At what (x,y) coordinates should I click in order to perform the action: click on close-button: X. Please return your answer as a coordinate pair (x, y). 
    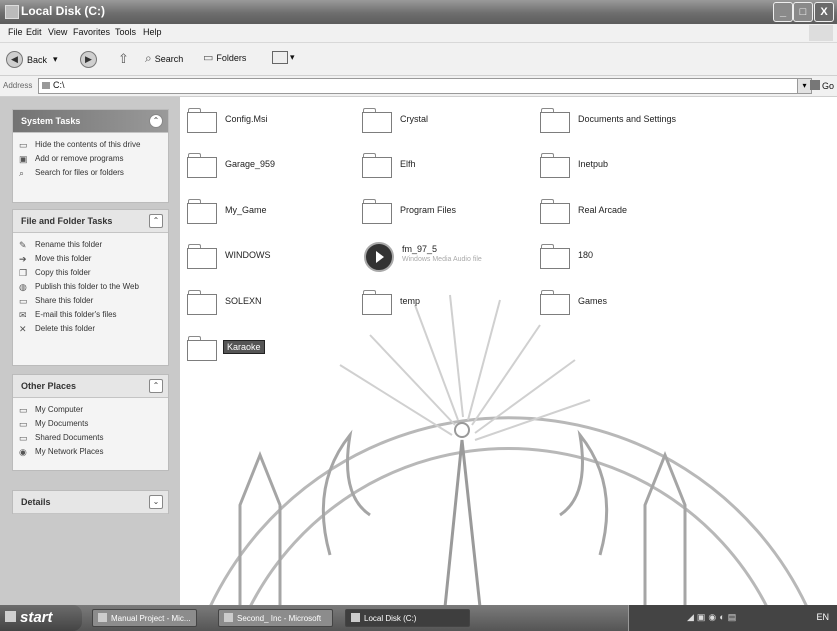
    Looking at the image, I should click on (824, 12).